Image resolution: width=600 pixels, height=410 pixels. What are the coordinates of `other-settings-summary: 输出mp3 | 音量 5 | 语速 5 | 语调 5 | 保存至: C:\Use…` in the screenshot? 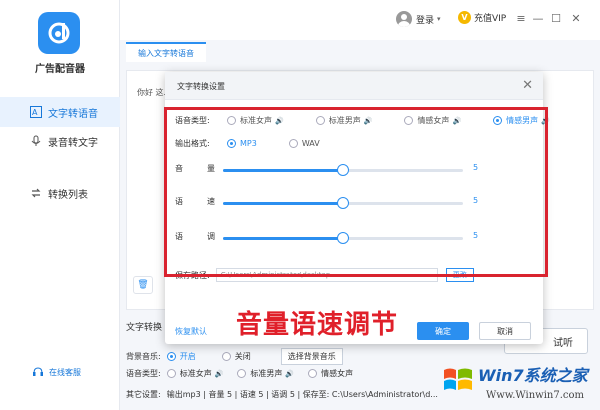 It's located at (302, 394).